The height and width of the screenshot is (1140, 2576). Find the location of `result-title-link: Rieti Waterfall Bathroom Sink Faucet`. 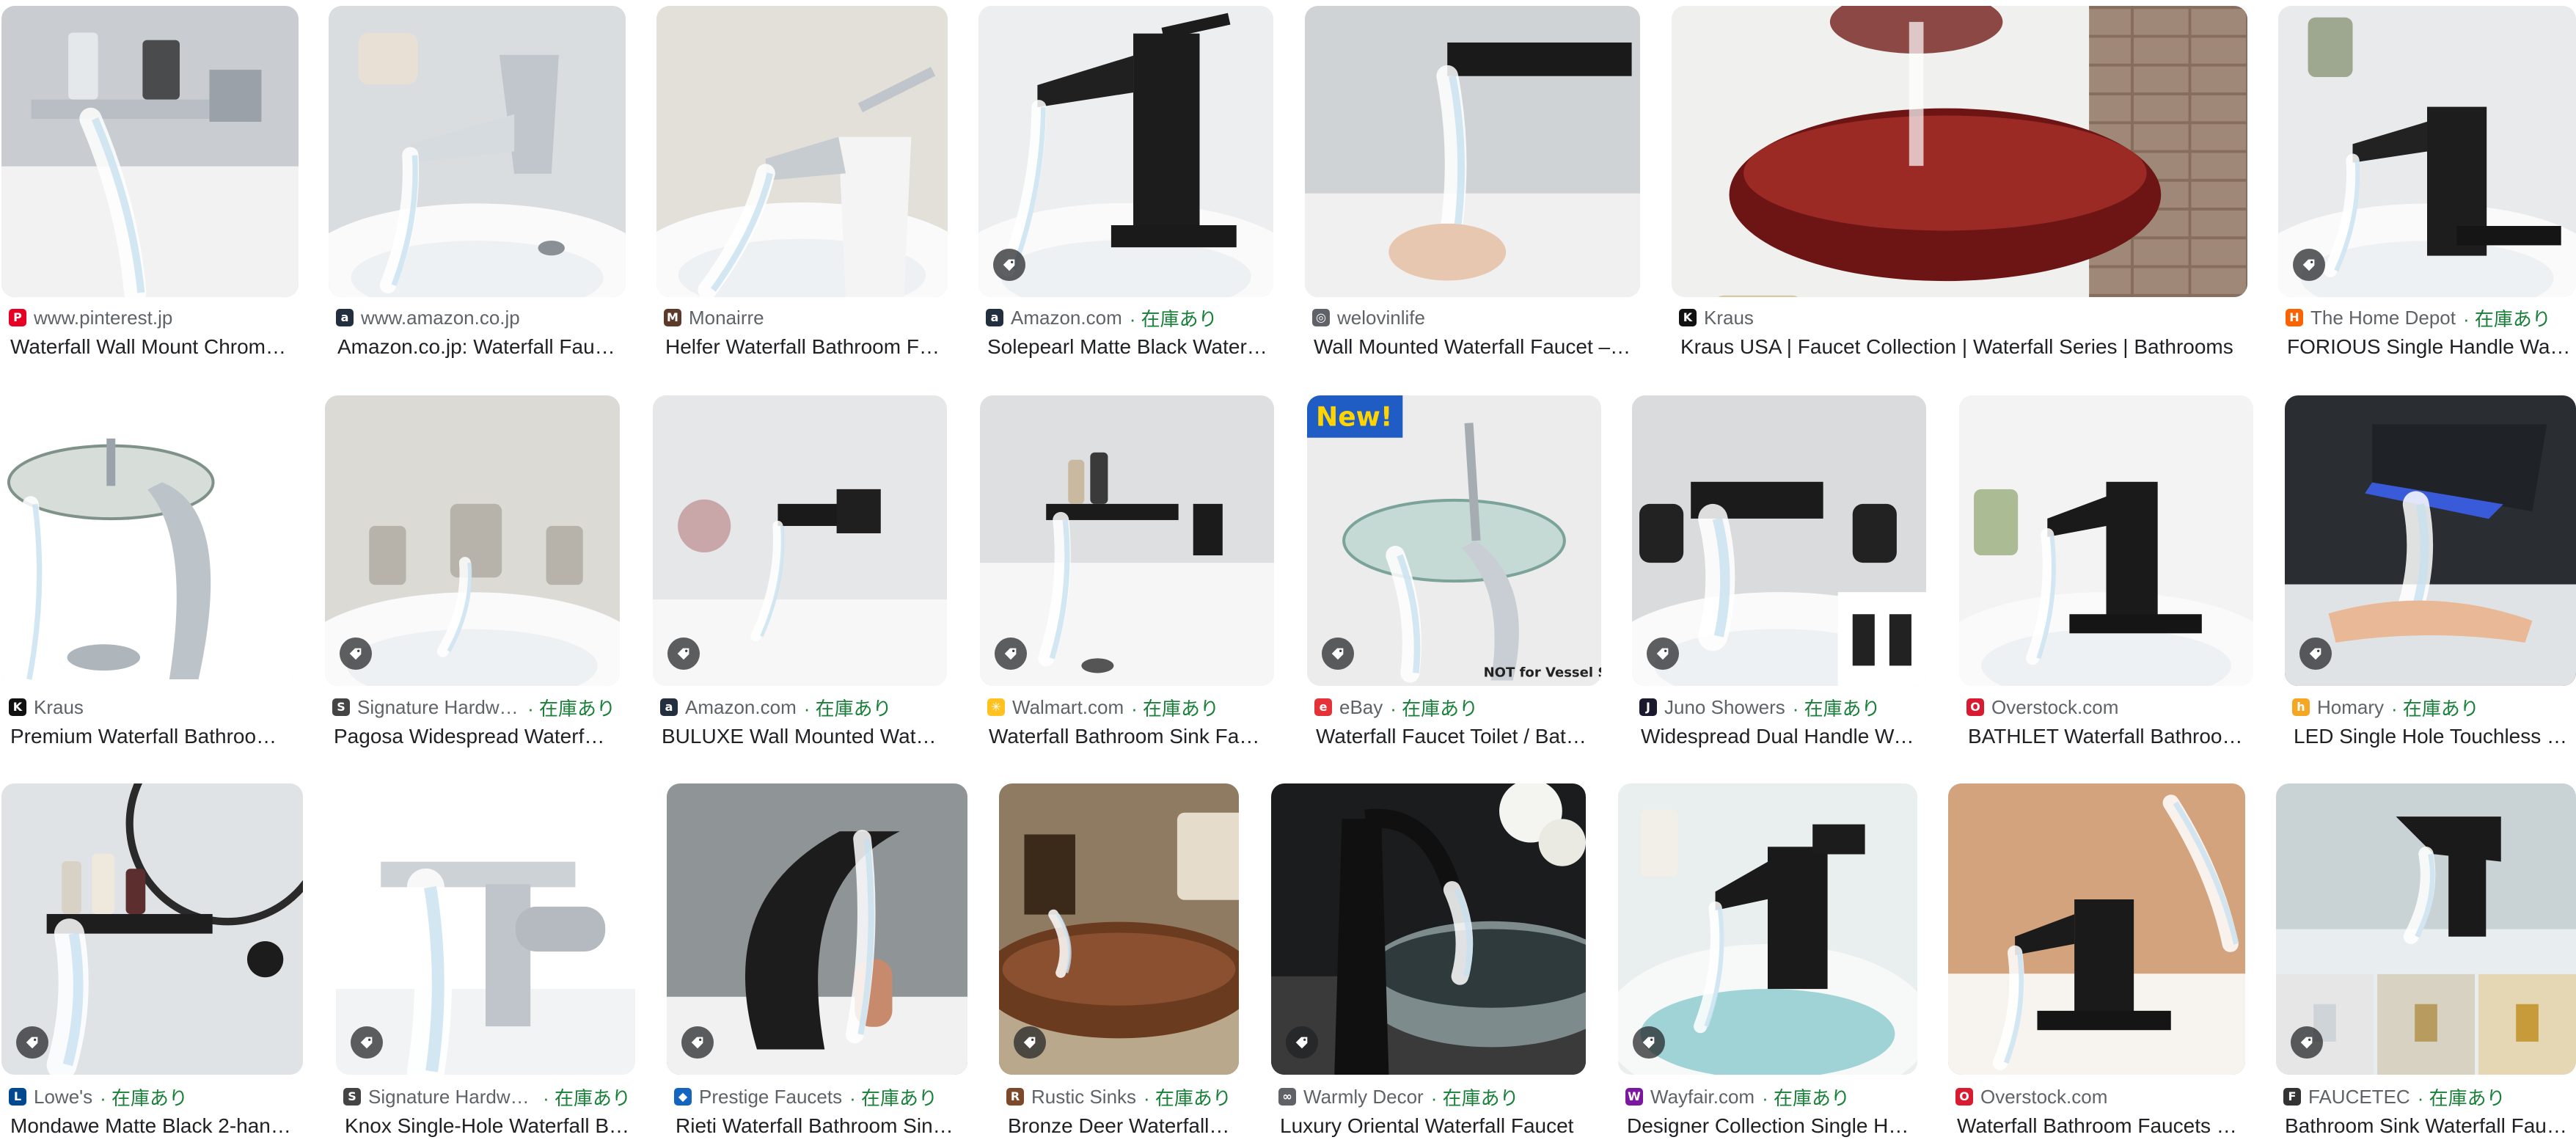

result-title-link: Rieti Waterfall Bathroom Sink Faucet is located at coordinates (819, 1126).